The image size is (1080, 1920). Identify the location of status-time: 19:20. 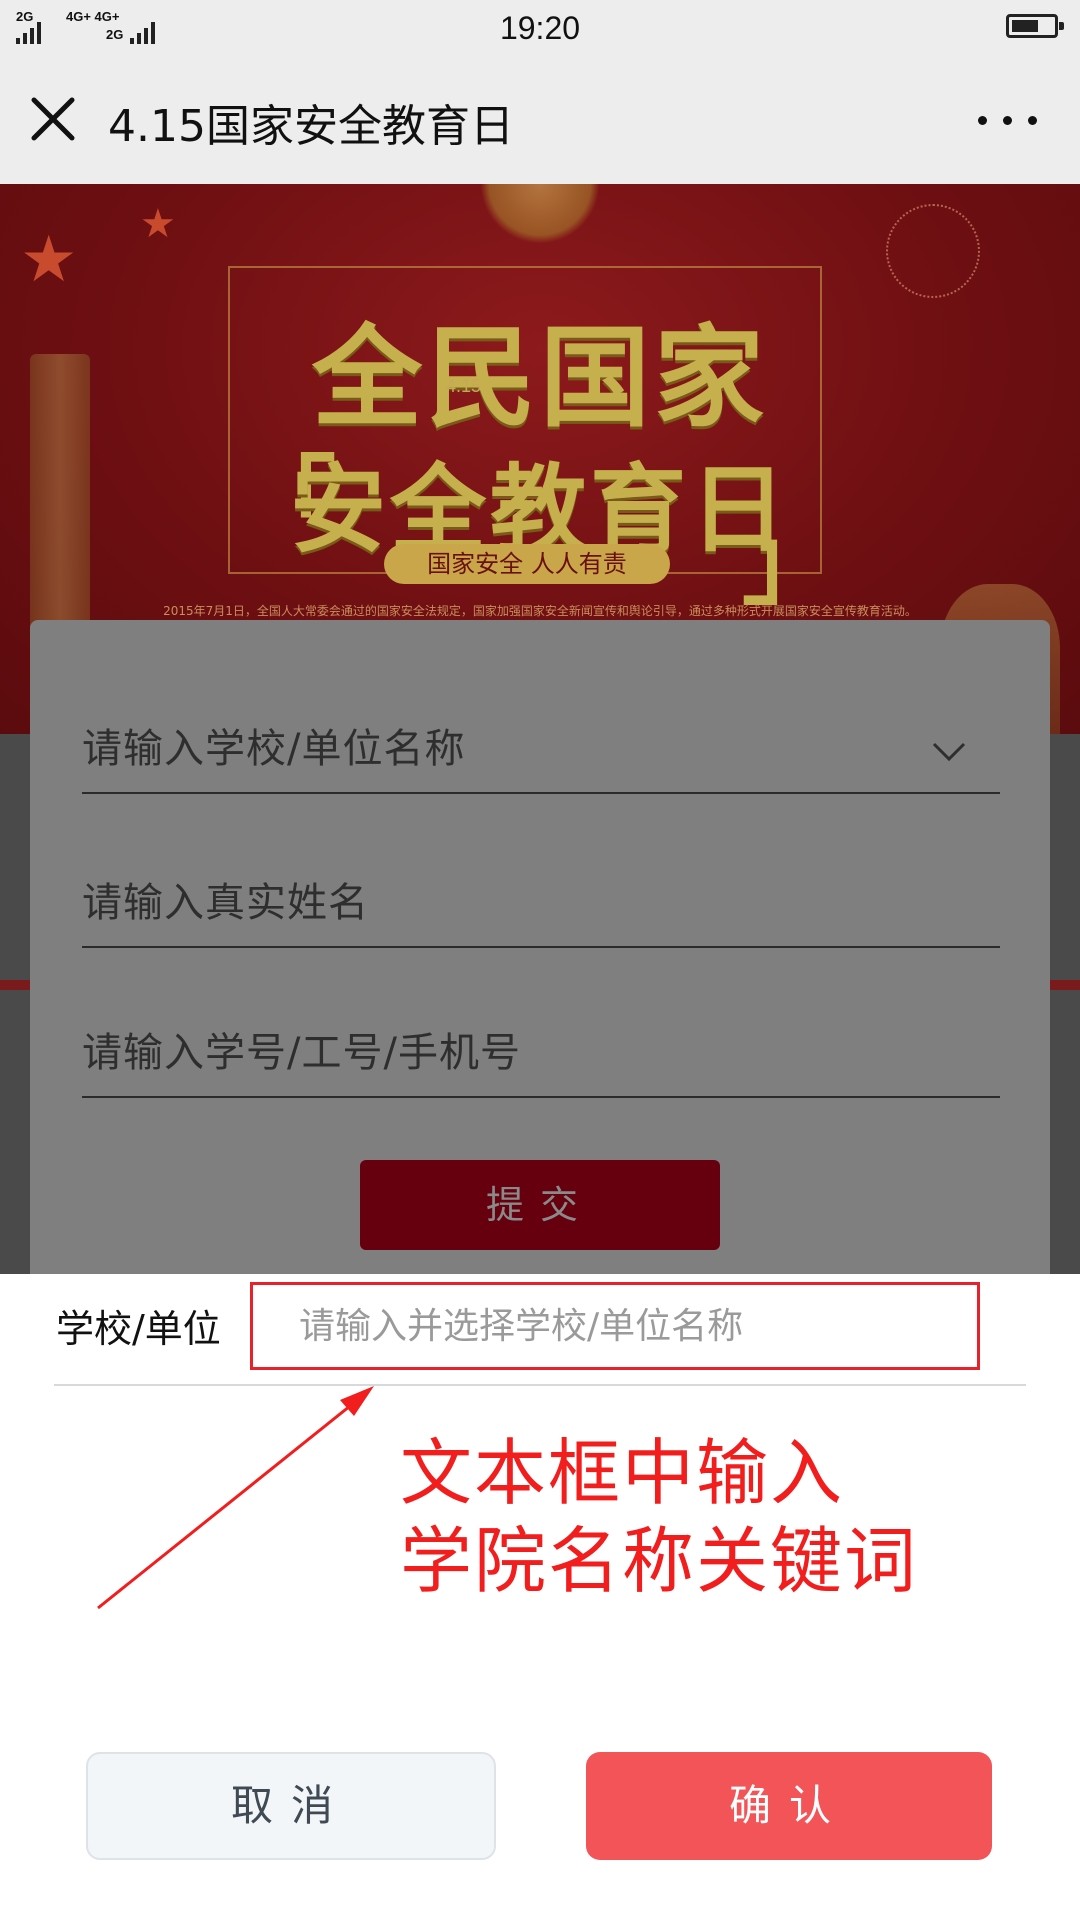
(540, 28).